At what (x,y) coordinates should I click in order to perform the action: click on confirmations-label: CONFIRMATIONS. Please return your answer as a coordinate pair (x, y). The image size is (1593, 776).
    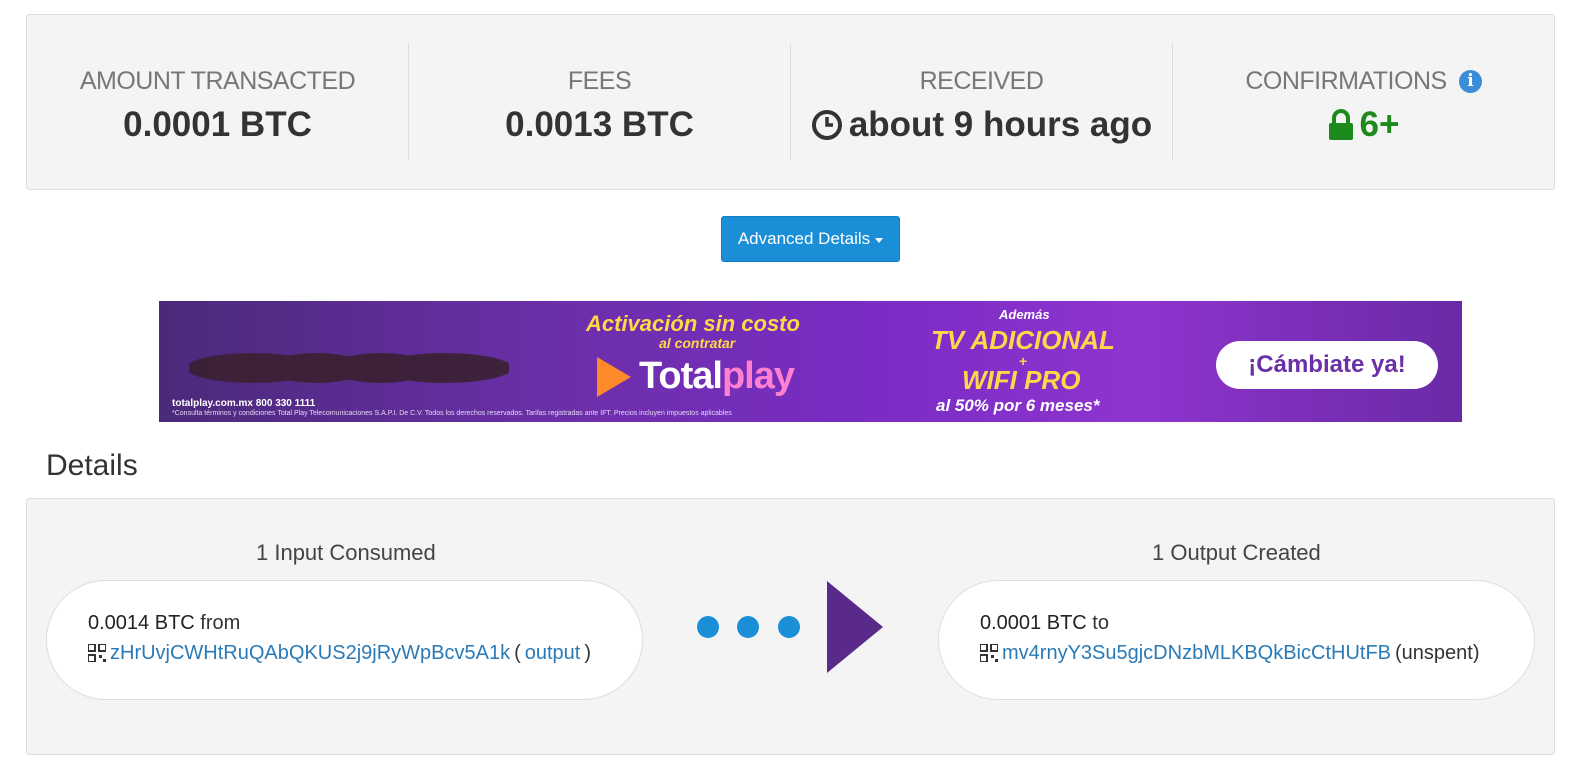
    Looking at the image, I should click on (1346, 81).